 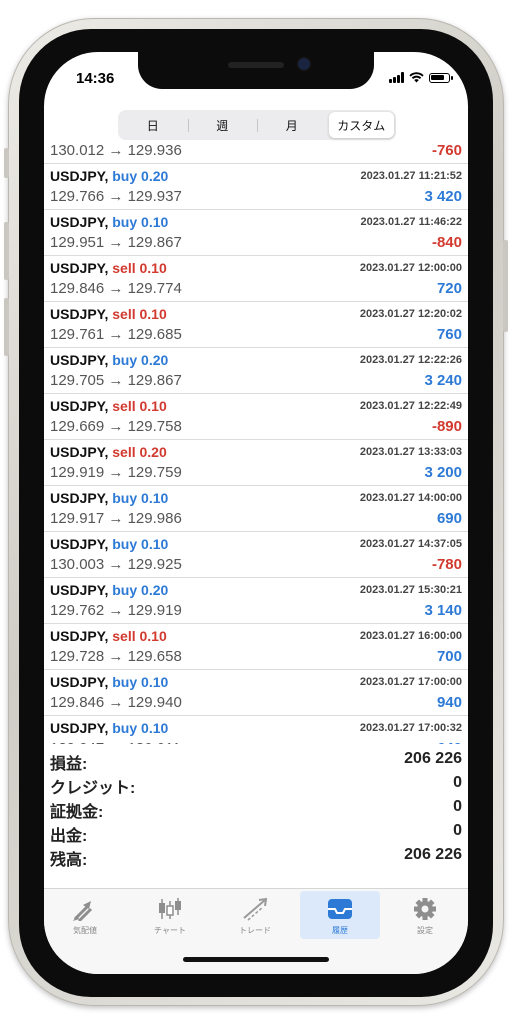 I want to click on tab-chart: チャート, so click(x=170, y=915).